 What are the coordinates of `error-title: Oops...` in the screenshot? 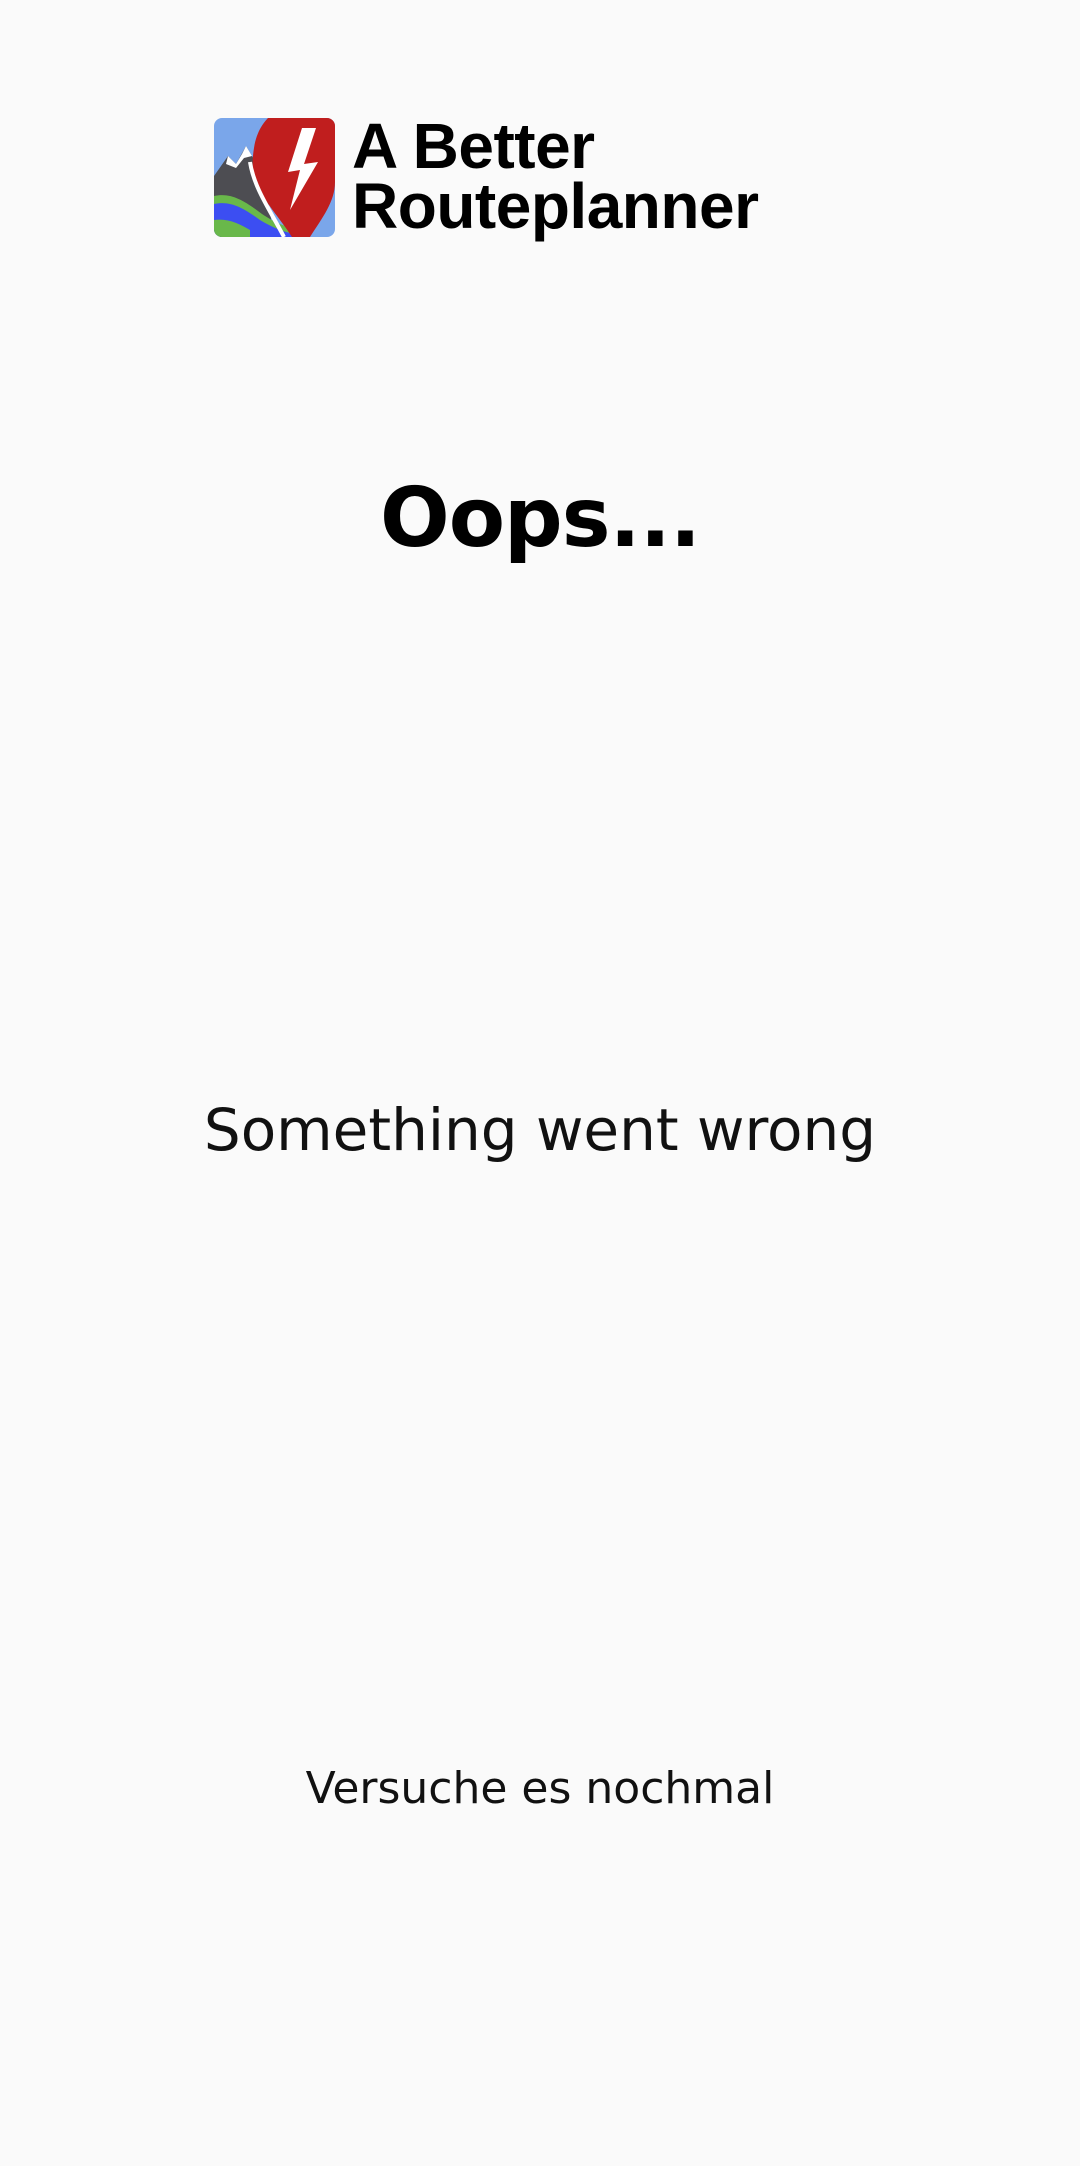 It's located at (540, 518).